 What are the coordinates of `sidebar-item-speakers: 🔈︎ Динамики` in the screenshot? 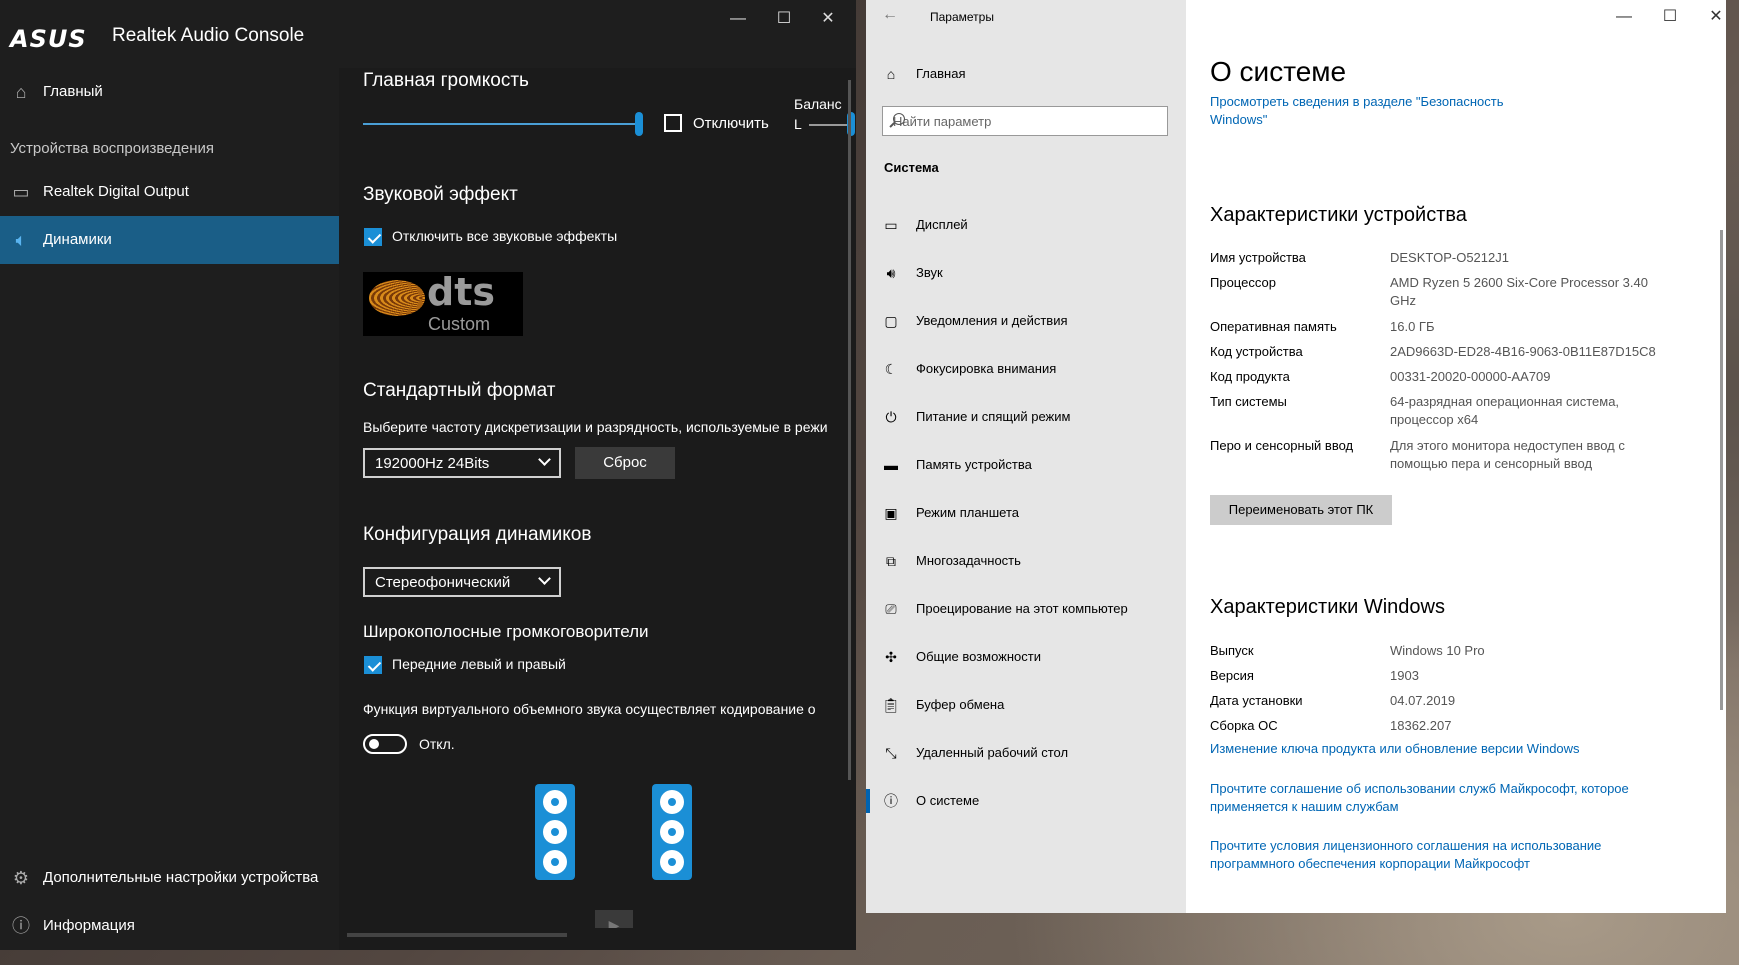 It's located at (169, 240).